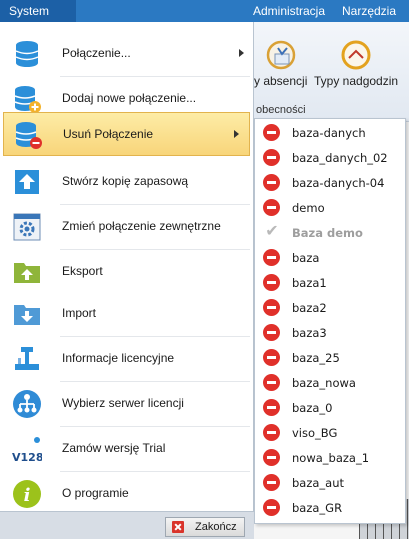 The height and width of the screenshot is (539, 409). I want to click on menu-item-import-label: Import, so click(79, 313).